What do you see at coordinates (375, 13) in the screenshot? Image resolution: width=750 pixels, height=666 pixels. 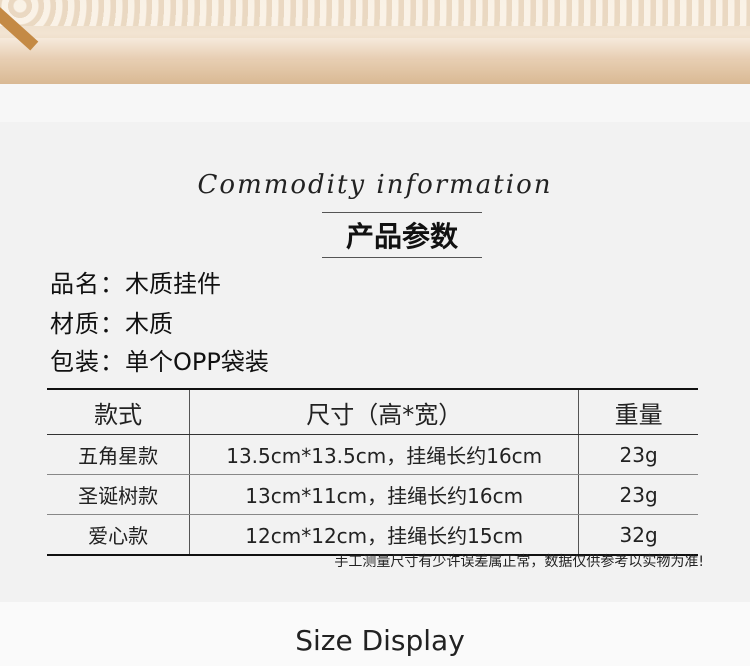 I see `carved-scroll-decoration` at bounding box center [375, 13].